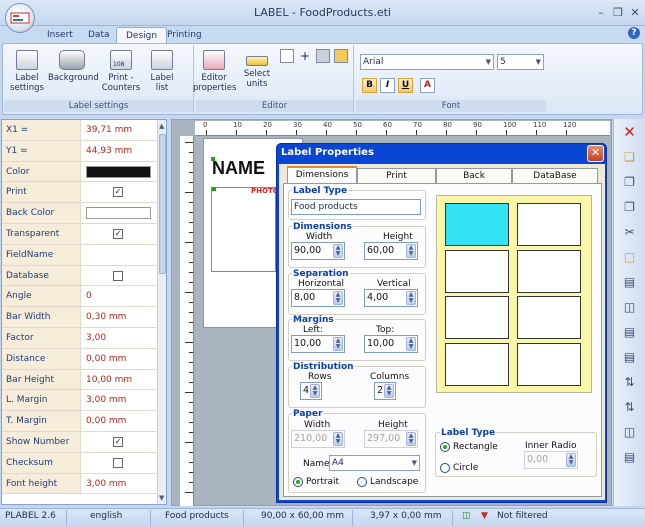 The width and height of the screenshot is (645, 527). Describe the element at coordinates (405, 85) in the screenshot. I see `underline-button: U` at that location.